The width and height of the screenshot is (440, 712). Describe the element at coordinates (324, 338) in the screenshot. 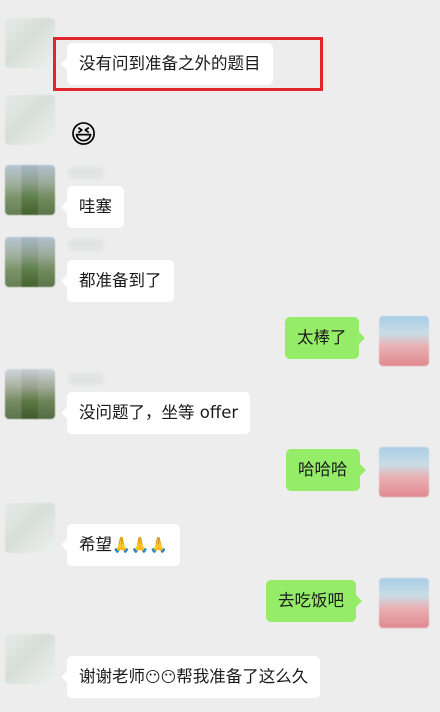

I see `message-bubble: 太棒了` at that location.